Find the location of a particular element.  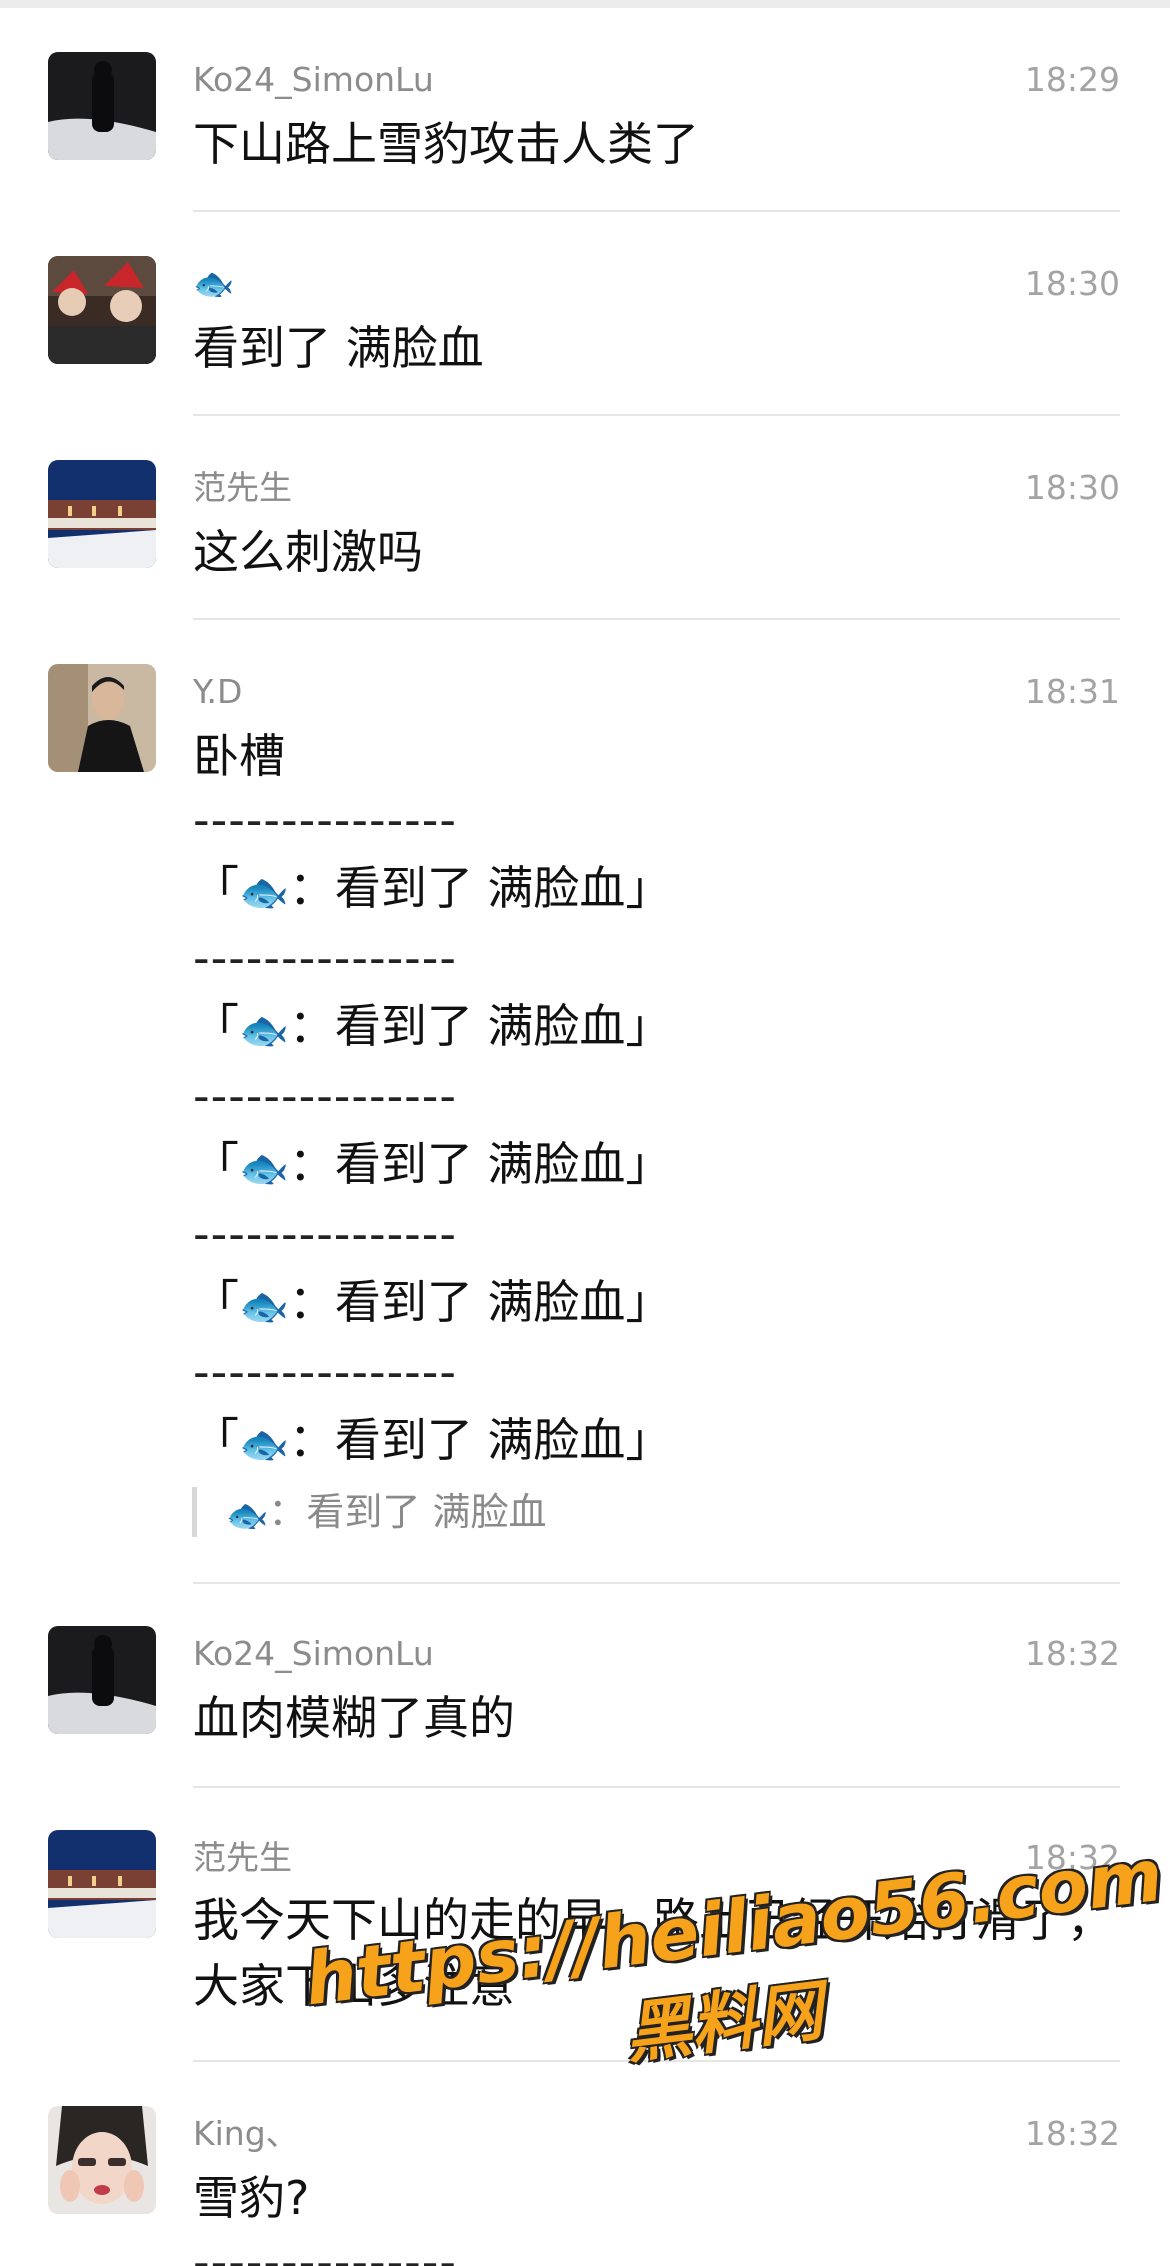

message-time: 18:29 is located at coordinates (1072, 79).